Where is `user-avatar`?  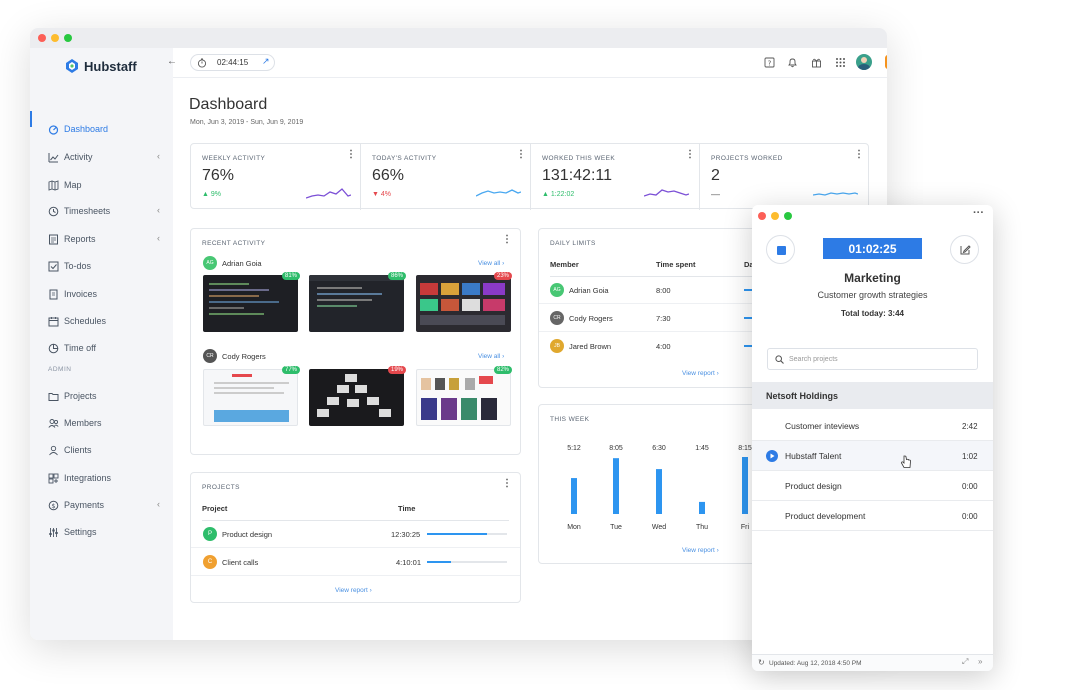 user-avatar is located at coordinates (864, 62).